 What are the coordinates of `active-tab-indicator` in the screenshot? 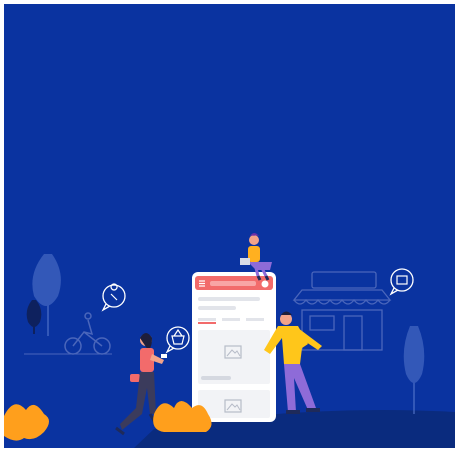 It's located at (207, 323).